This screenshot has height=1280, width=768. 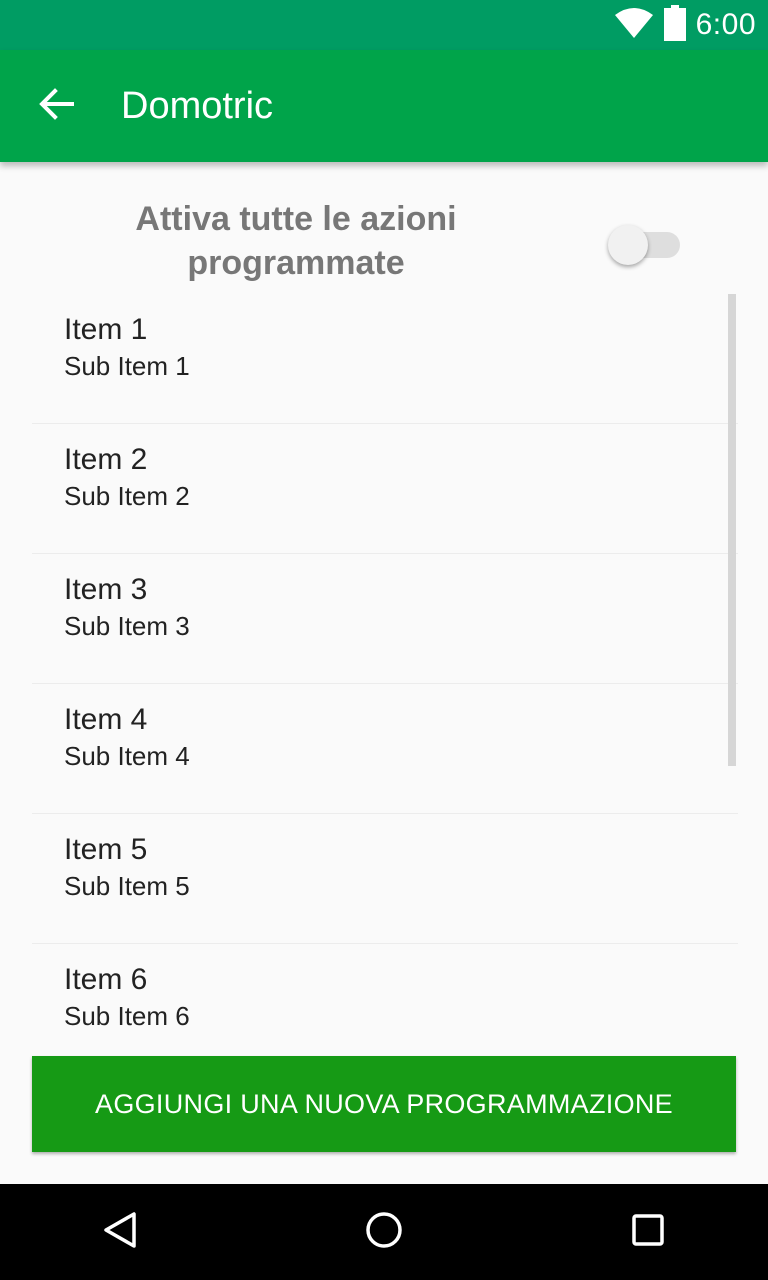 I want to click on page-title: Domotric, so click(x=197, y=106).